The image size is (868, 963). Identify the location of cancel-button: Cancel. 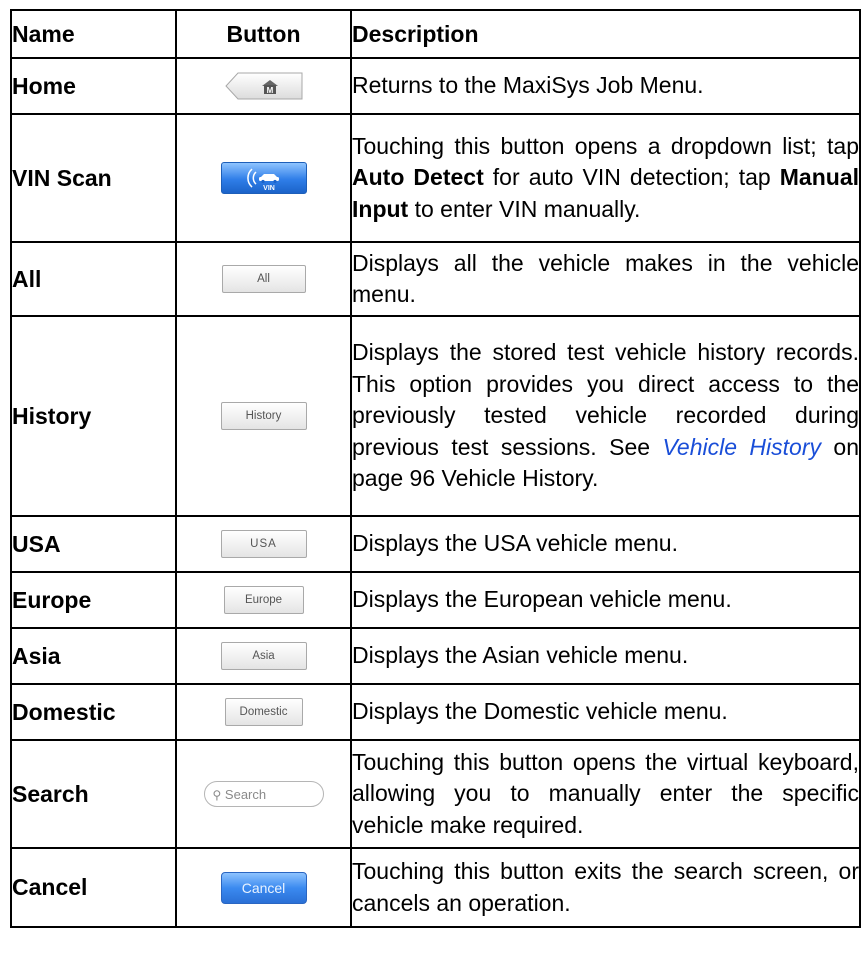
(263, 887).